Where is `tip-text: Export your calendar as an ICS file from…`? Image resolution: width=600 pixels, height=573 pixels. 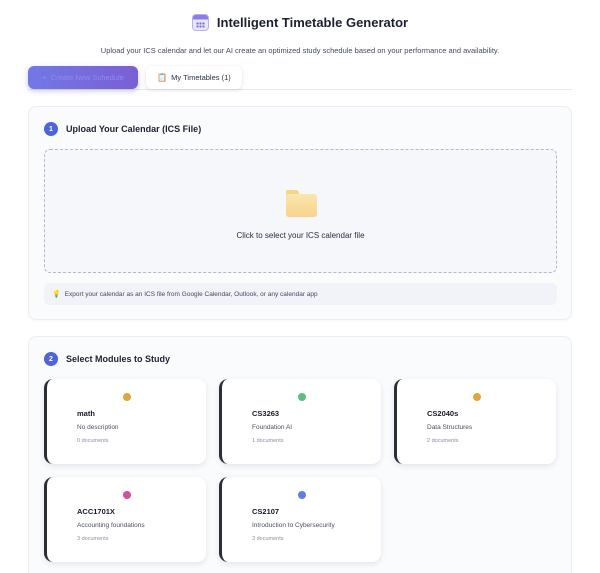 tip-text: Export your calendar as an ICS file from… is located at coordinates (191, 294).